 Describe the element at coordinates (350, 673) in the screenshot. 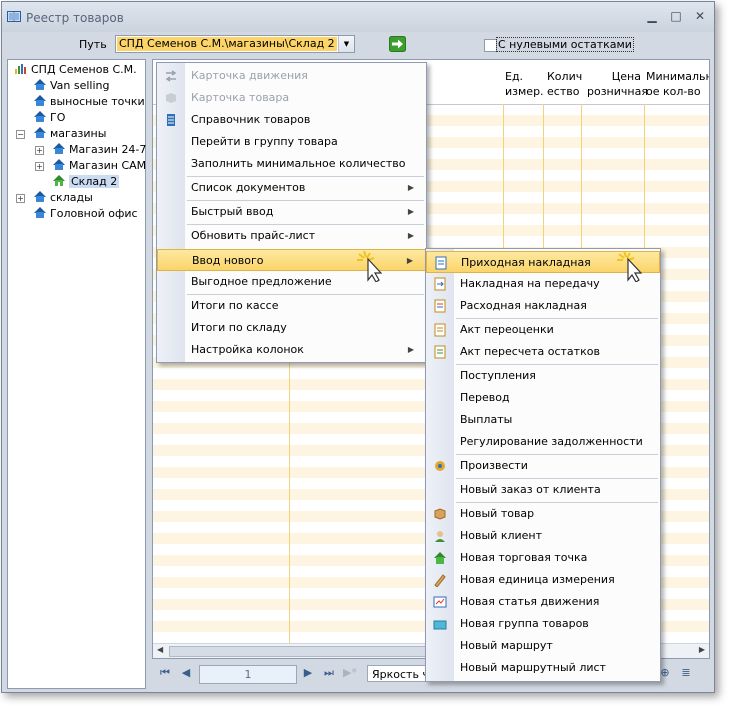

I see `new-record-icon: ▶*` at that location.